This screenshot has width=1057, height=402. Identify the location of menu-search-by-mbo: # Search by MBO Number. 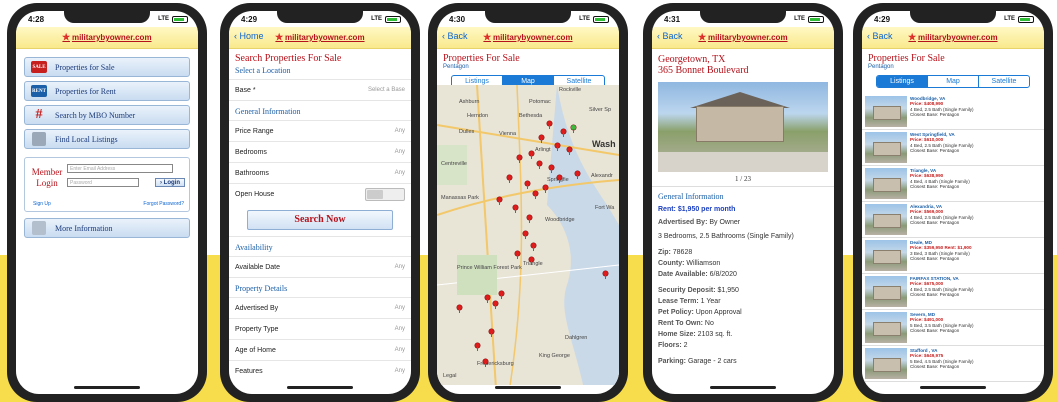
(107, 115).